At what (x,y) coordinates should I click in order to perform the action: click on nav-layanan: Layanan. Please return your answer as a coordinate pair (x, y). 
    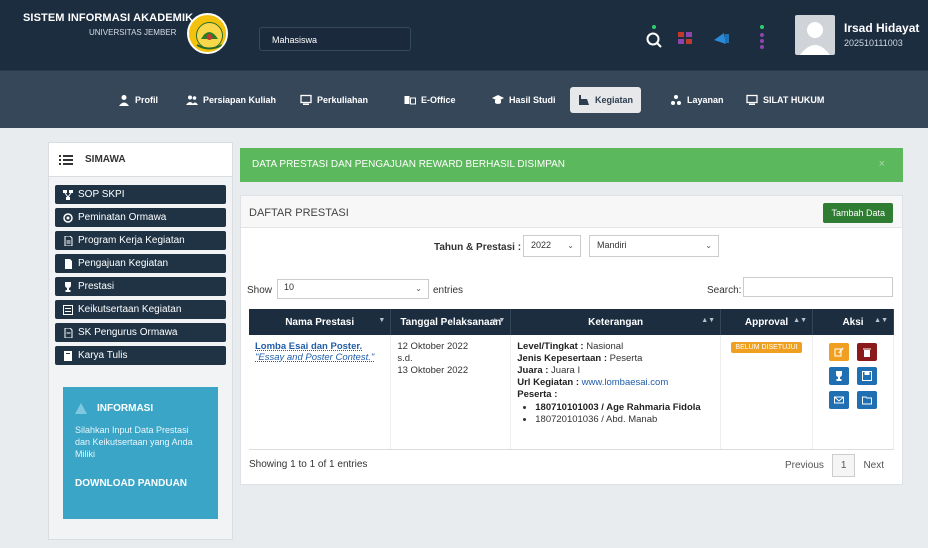
    Looking at the image, I should click on (697, 100).